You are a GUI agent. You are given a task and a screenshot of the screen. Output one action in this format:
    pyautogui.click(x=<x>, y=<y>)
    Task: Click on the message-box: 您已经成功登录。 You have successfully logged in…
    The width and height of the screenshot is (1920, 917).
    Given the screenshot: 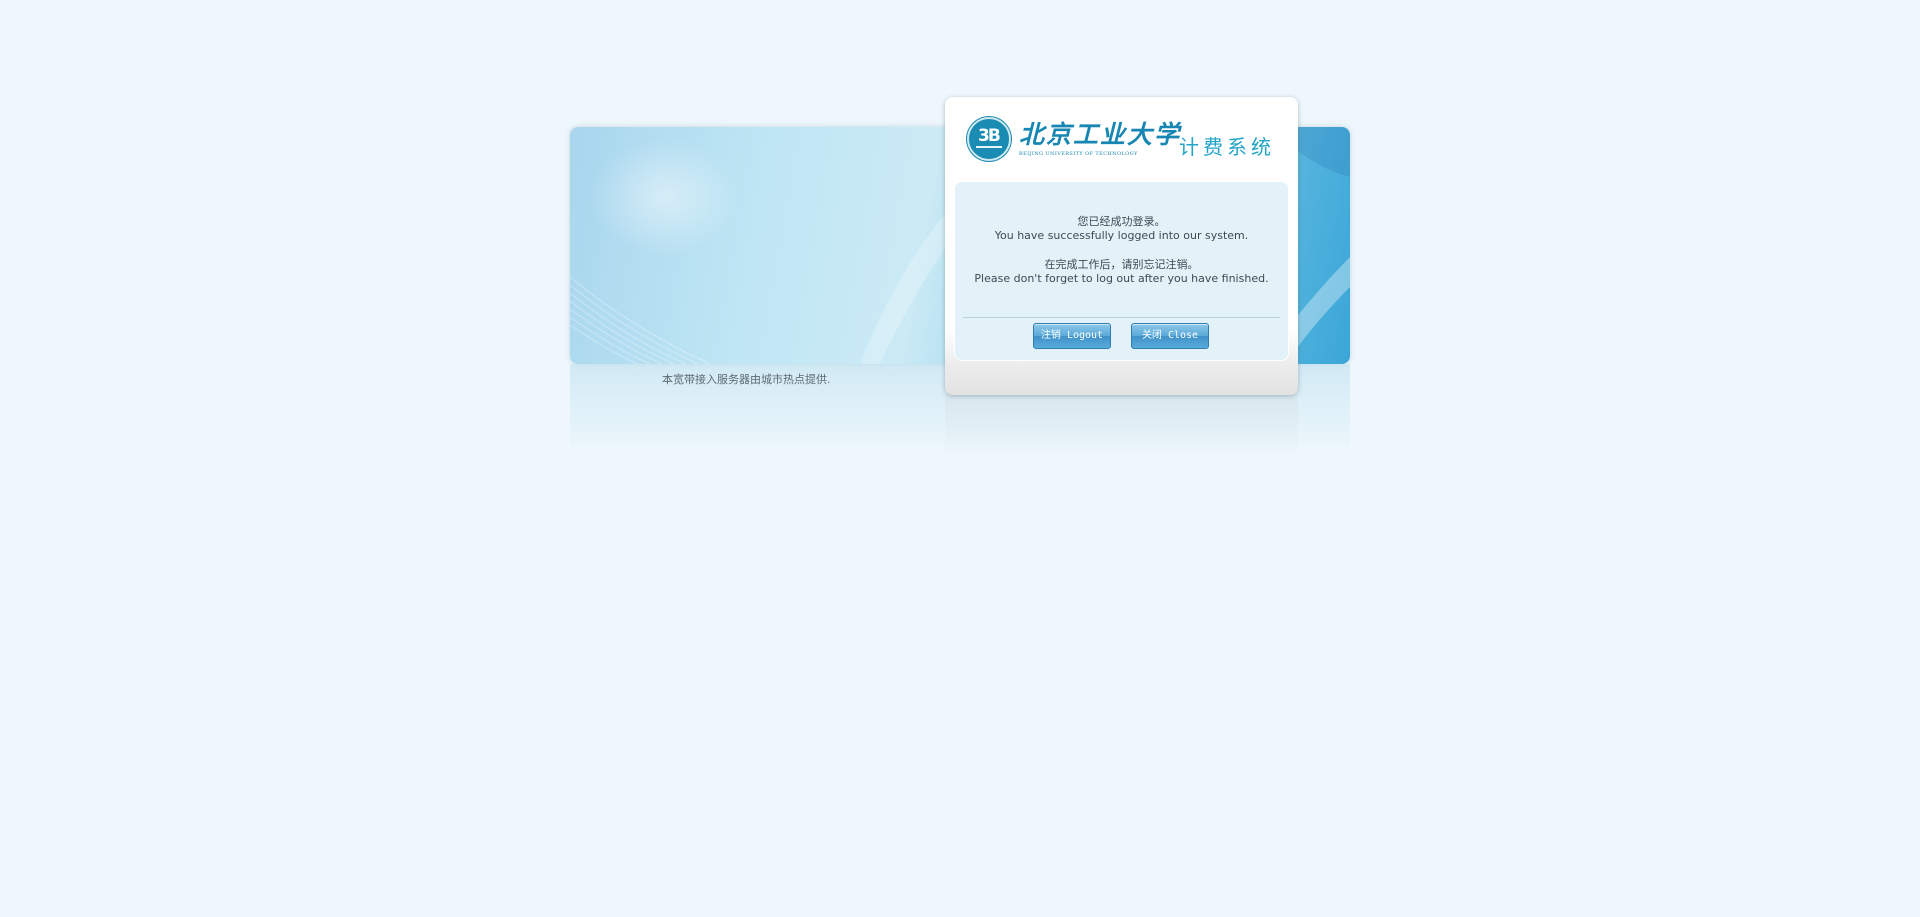 What is the action you would take?
    pyautogui.click(x=1121, y=271)
    